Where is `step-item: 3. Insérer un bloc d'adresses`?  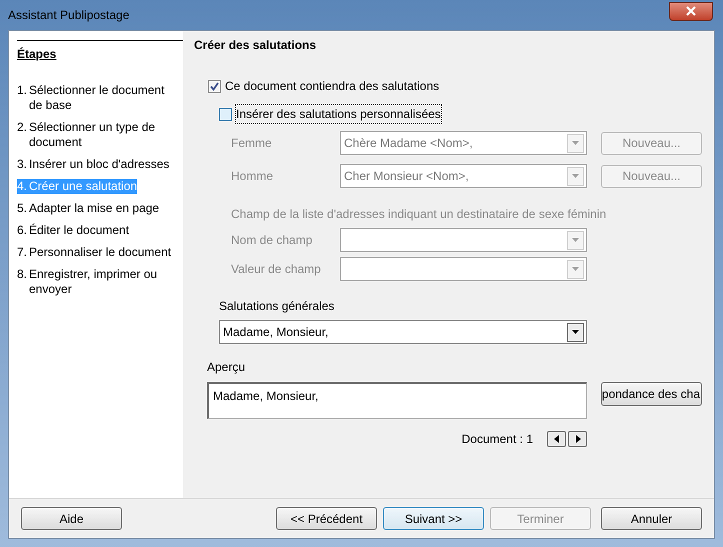 step-item: 3. Insérer un bloc d'adresses is located at coordinates (93, 164).